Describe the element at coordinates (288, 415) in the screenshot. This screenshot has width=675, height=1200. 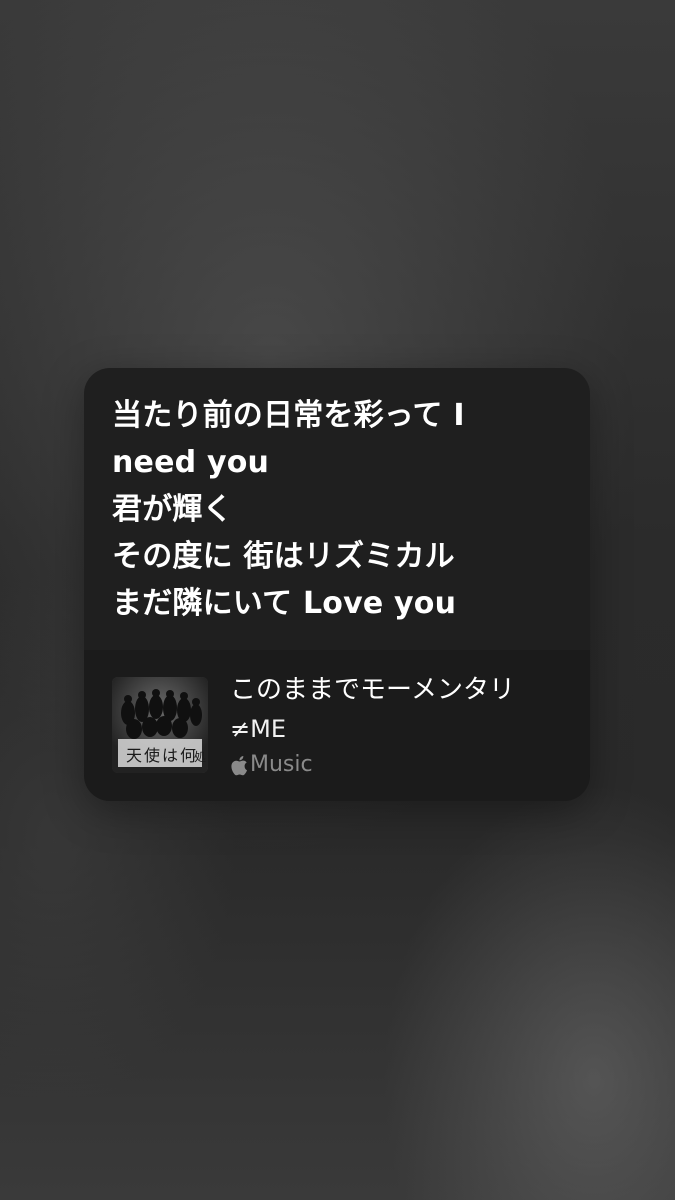
I see `lyric-line: 当たり前の日常を彩って I` at that location.